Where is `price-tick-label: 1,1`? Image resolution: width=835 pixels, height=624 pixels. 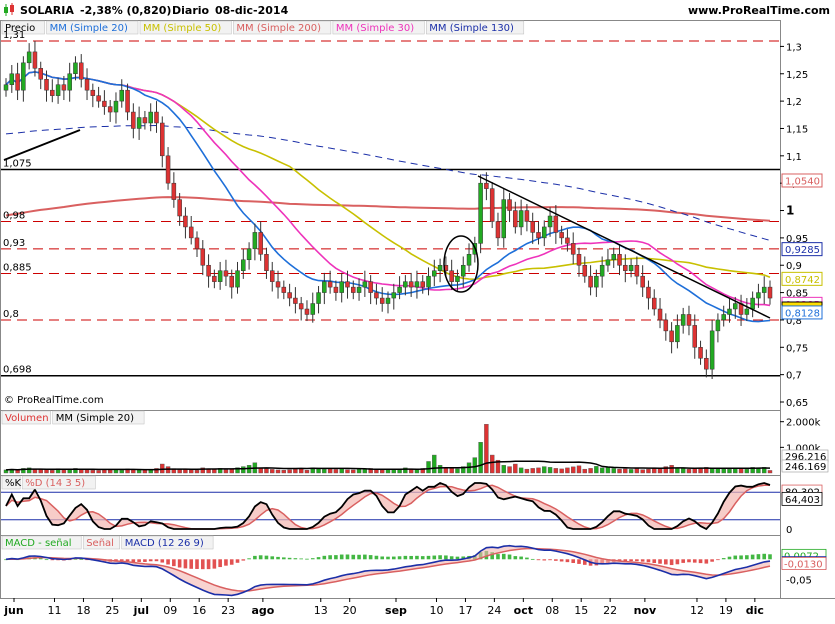 price-tick-label: 1,1 is located at coordinates (794, 157).